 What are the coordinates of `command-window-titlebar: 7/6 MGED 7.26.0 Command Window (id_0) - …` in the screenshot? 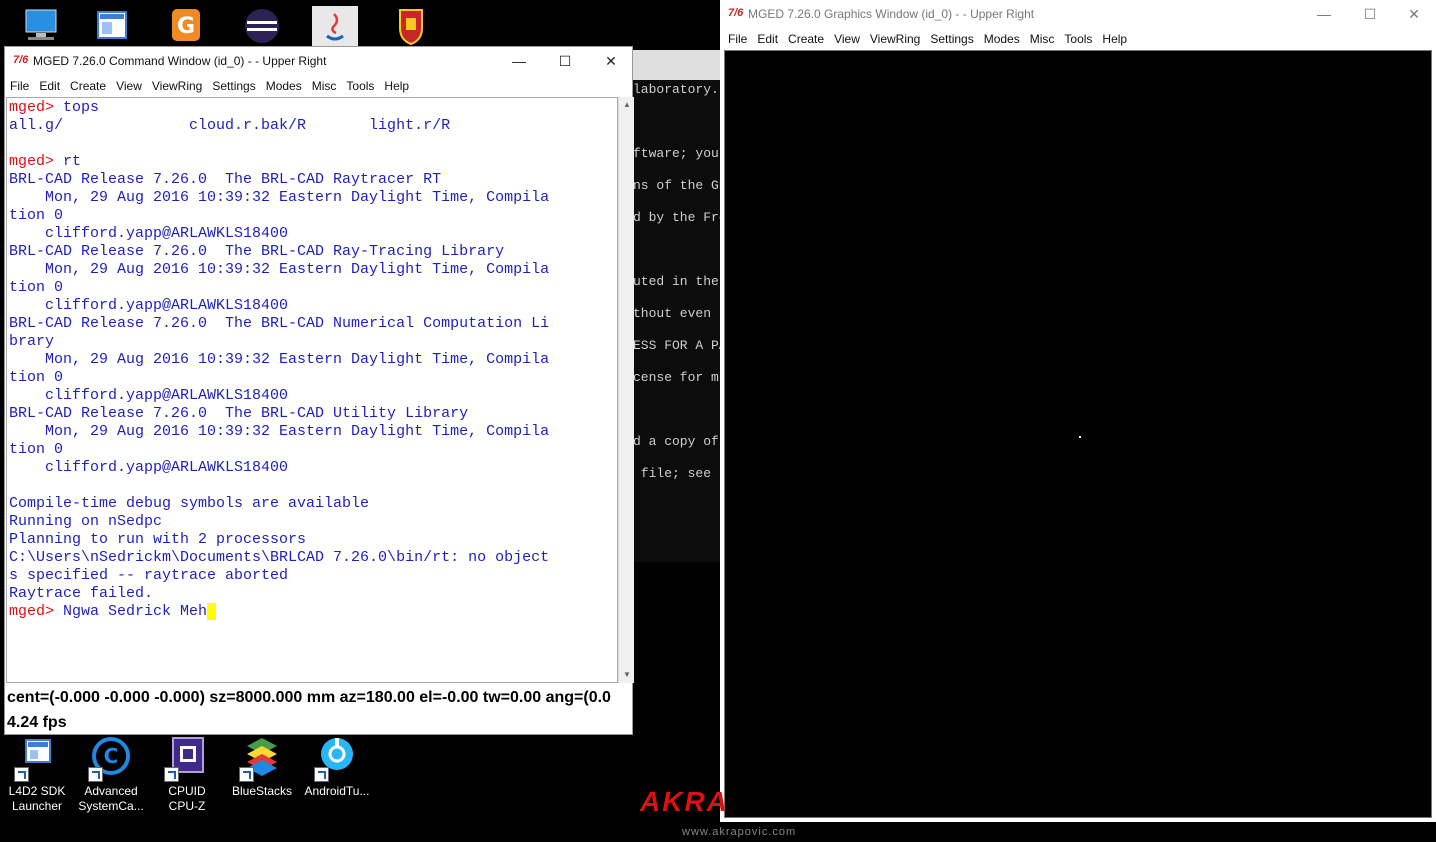 It's located at (318, 61).